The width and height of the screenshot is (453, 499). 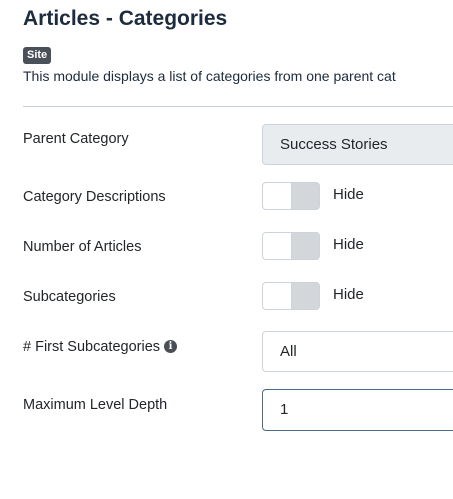 I want to click on parent-category-value: Success Stories, so click(x=334, y=144).